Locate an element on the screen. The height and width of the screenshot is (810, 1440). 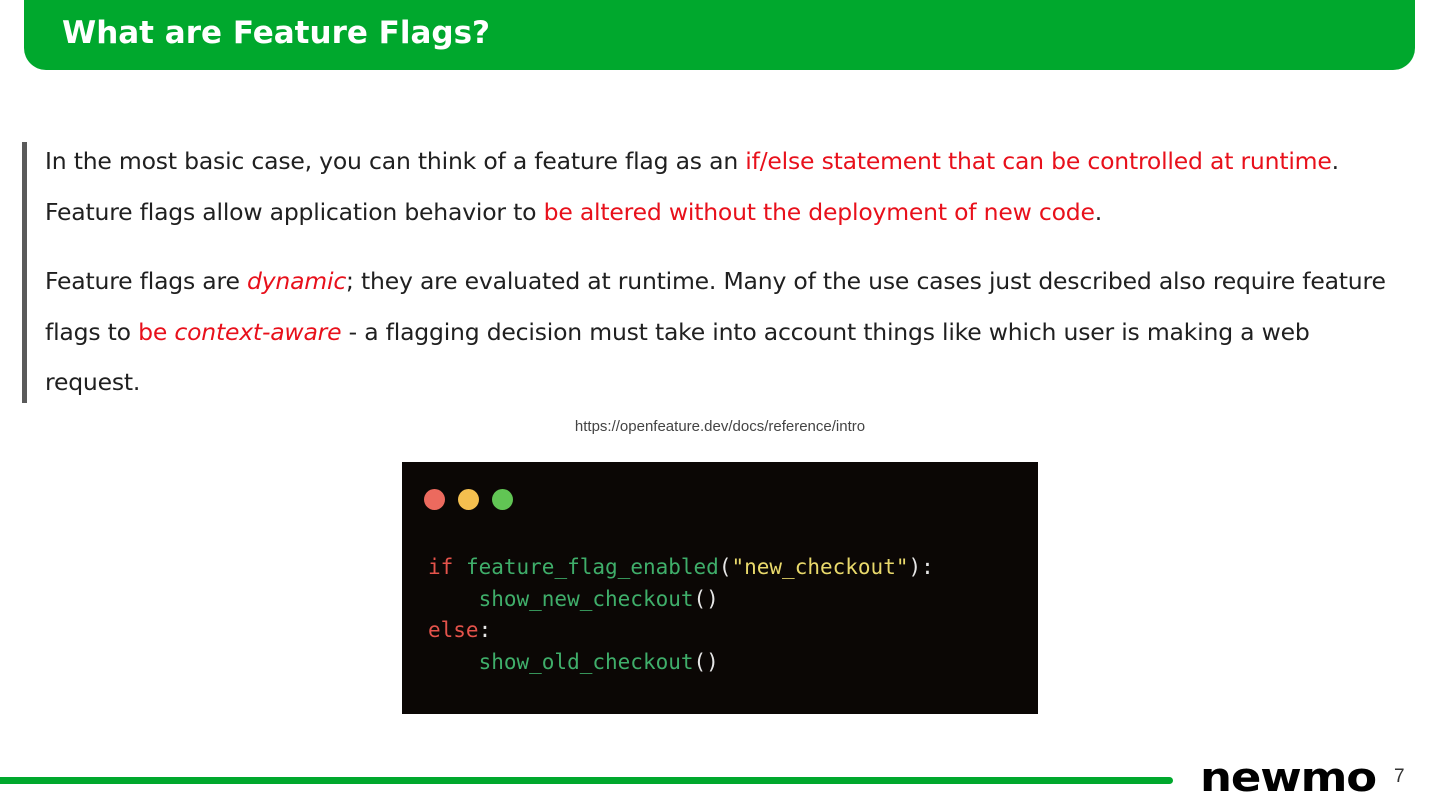
code-function: show_old_checkout is located at coordinates (586, 661).